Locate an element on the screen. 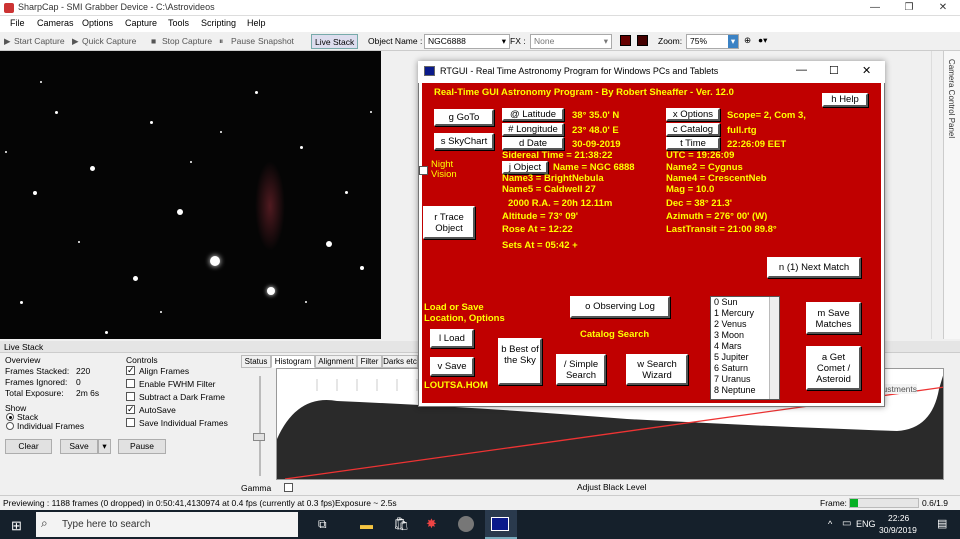 The height and width of the screenshot is (539, 960). fwhm-checkbox is located at coordinates (130, 383).